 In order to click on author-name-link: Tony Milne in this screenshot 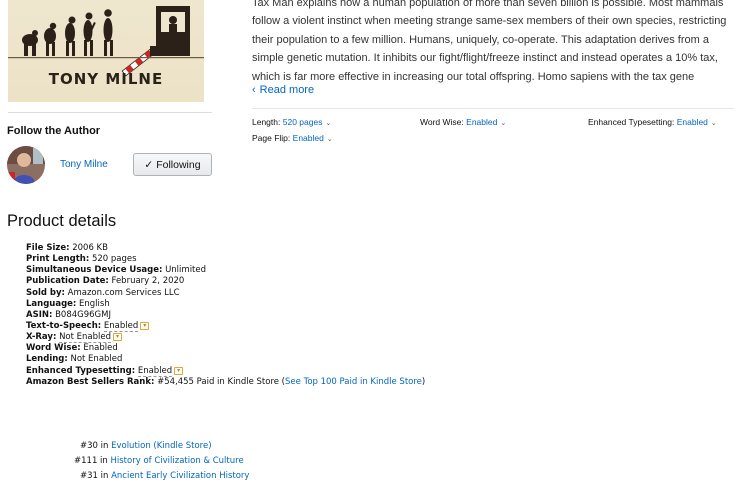, I will do `click(84, 164)`.